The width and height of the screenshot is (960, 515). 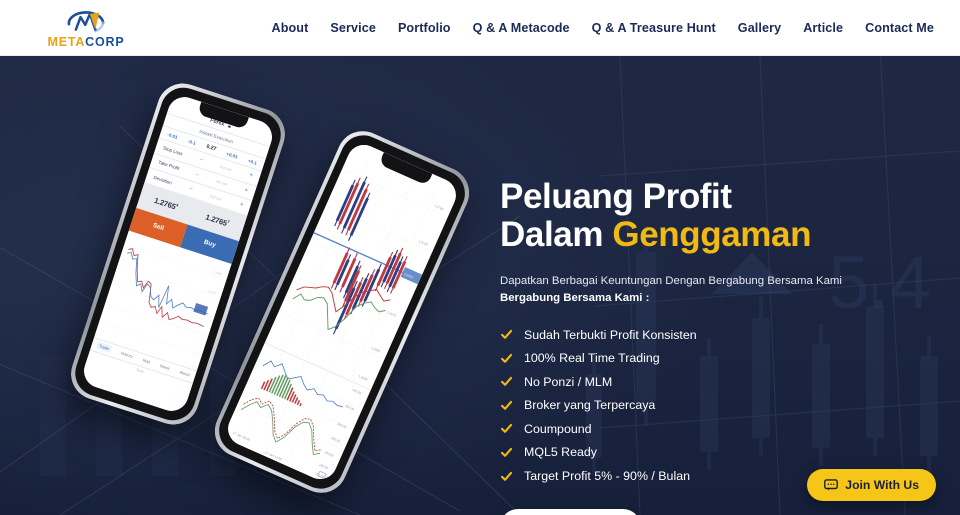 I want to click on feature-label: Sudah Terbukti Profit Konsisten, so click(x=610, y=334).